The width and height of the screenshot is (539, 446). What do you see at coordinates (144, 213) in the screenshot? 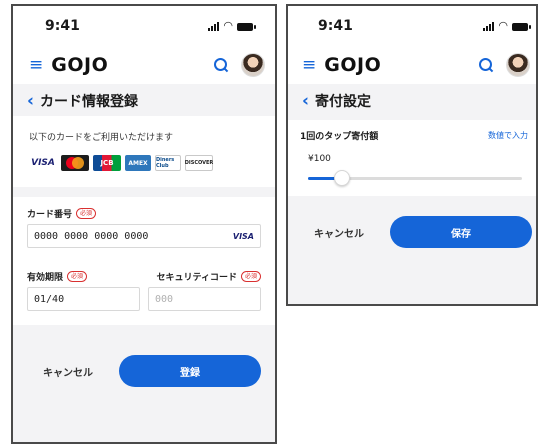
I see `card-number-label: カード番号 必須` at bounding box center [144, 213].